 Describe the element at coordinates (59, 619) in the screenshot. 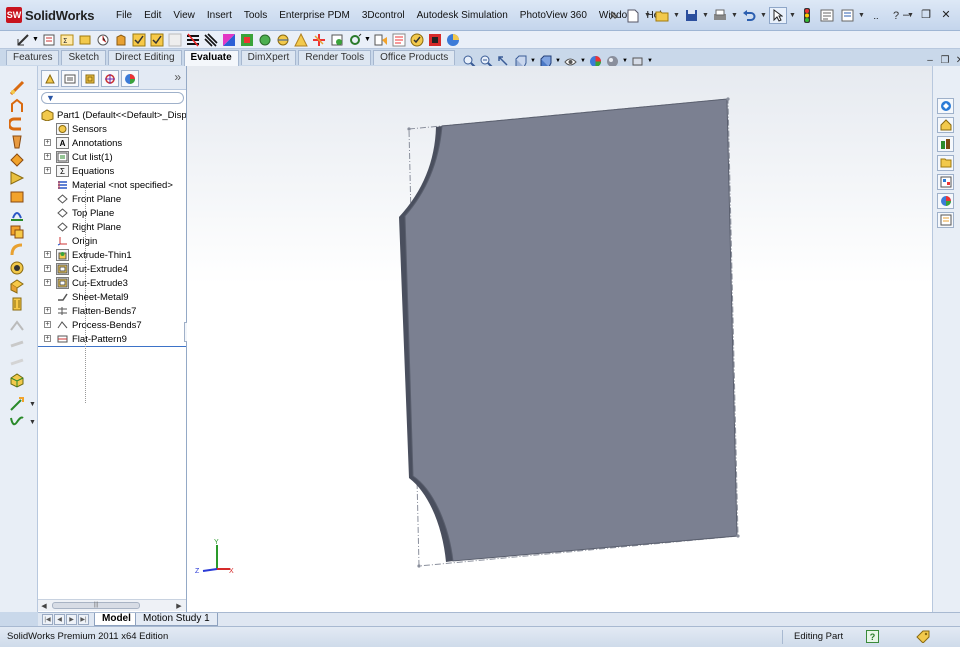

I see `prev-tab-arrow-icon: ◀` at that location.